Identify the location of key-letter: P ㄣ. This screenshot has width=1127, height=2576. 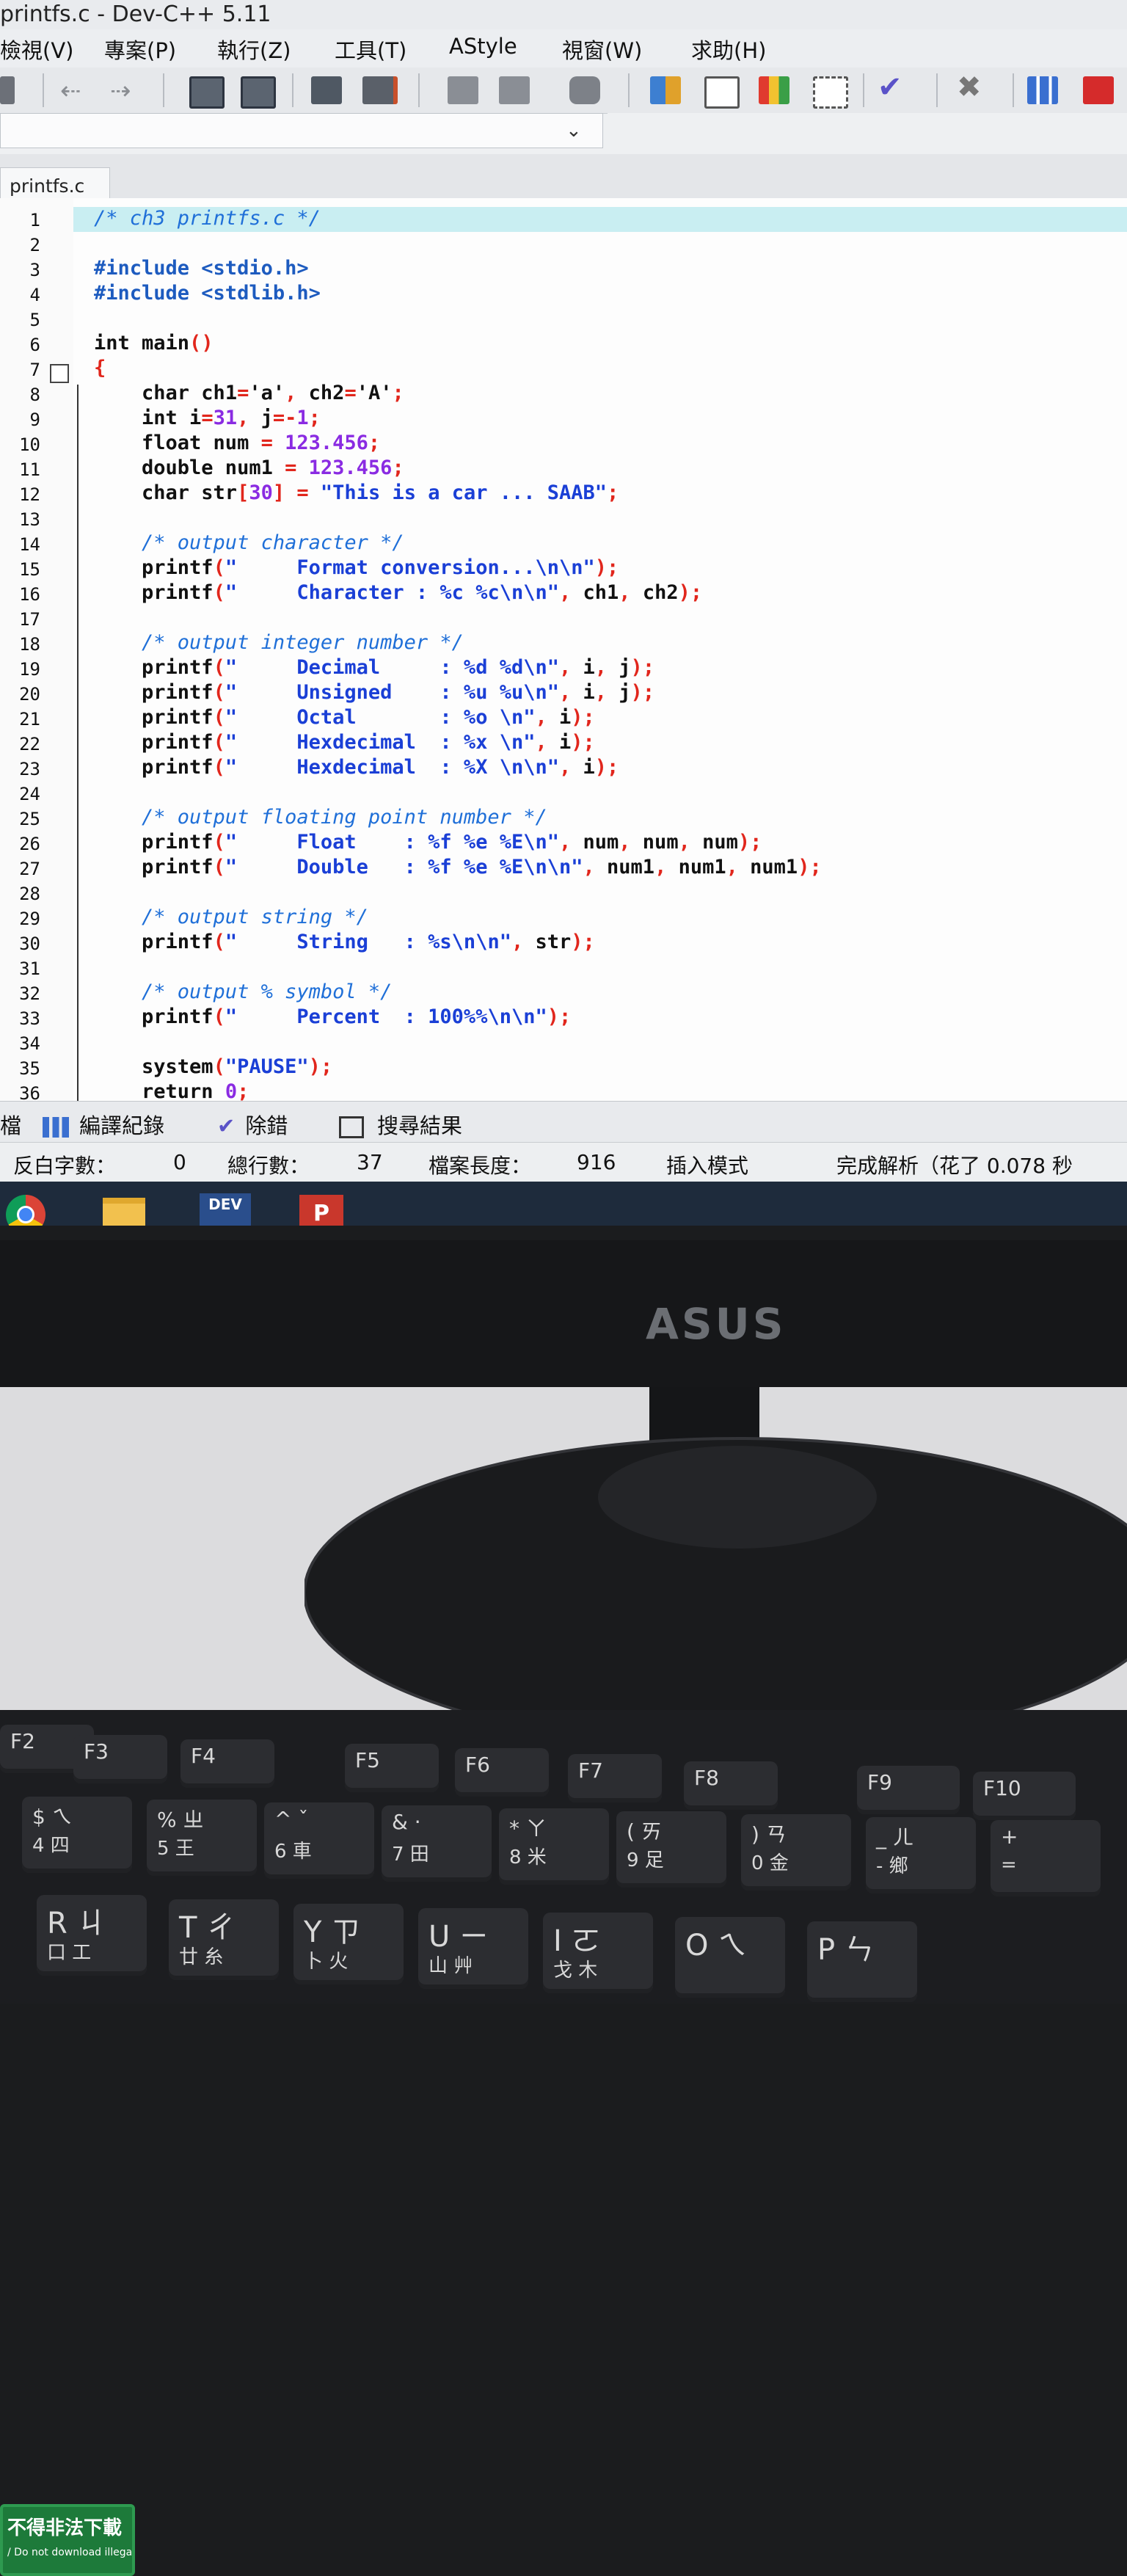
(862, 1961).